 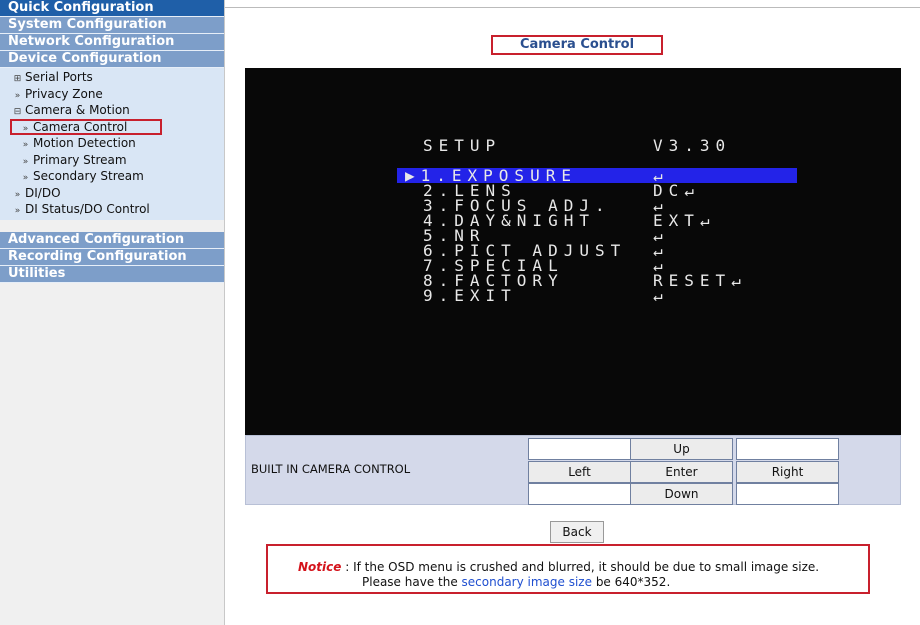 I want to click on back-button: Back, so click(x=577, y=532).